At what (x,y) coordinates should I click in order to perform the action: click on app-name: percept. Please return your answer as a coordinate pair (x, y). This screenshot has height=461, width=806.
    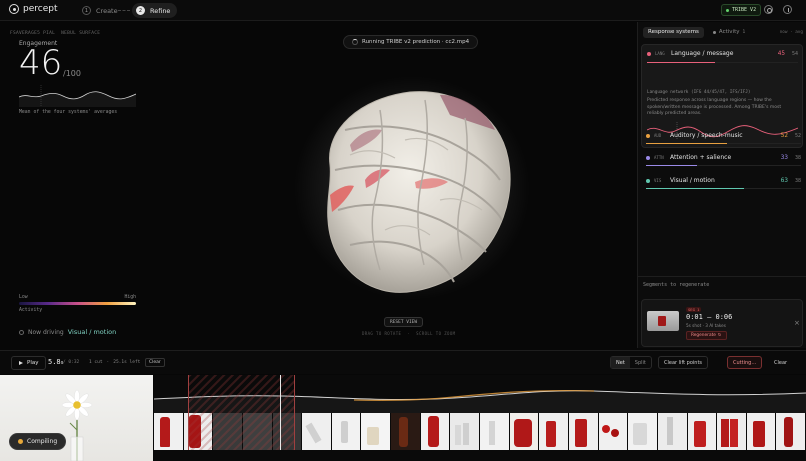
    Looking at the image, I should click on (40, 9).